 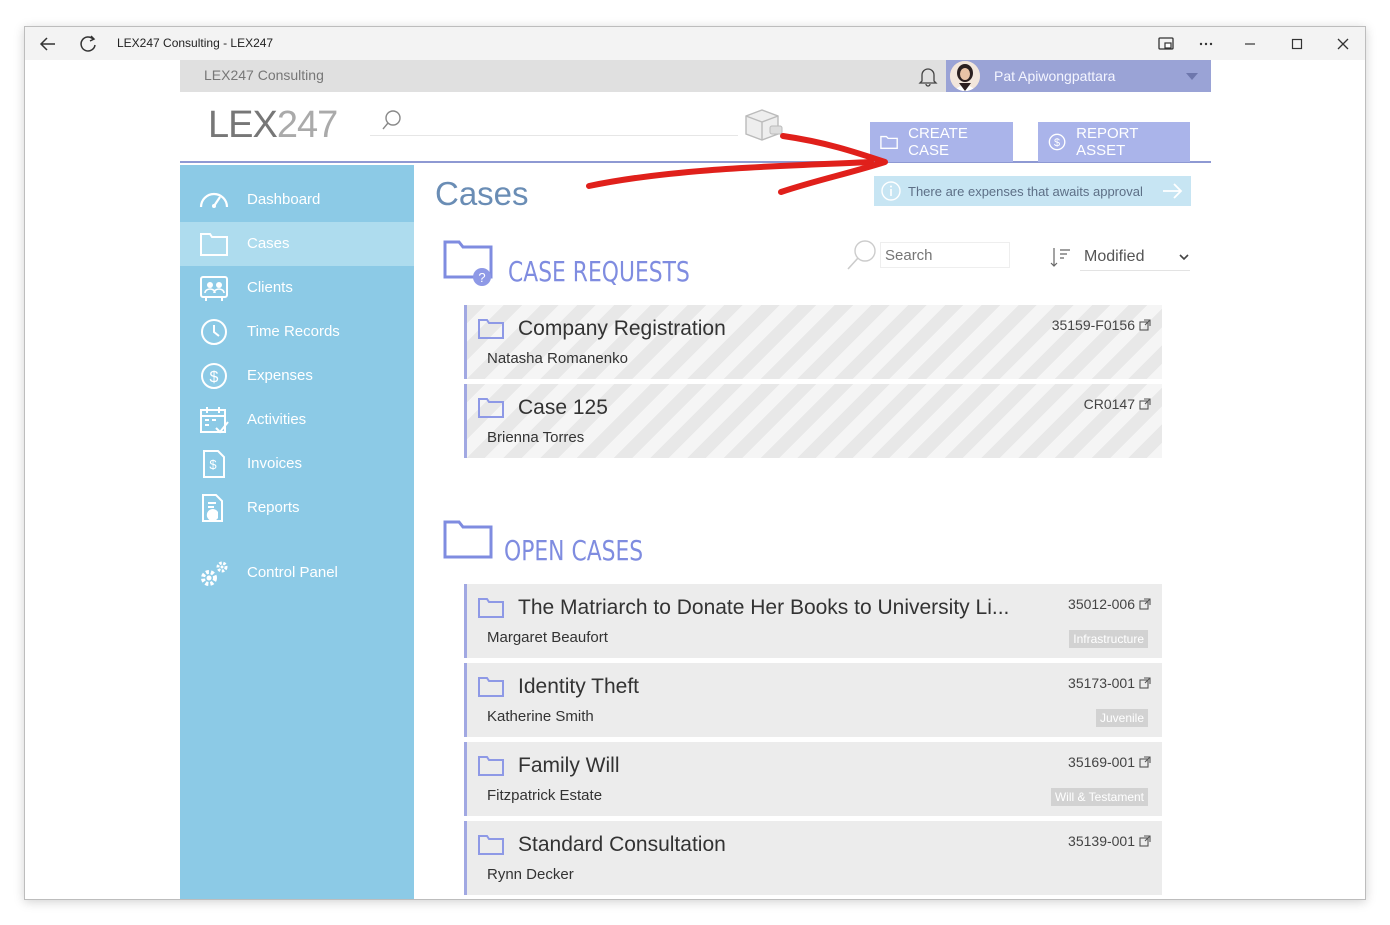 What do you see at coordinates (293, 331) in the screenshot?
I see `sidebar-item-label: Time Records` at bounding box center [293, 331].